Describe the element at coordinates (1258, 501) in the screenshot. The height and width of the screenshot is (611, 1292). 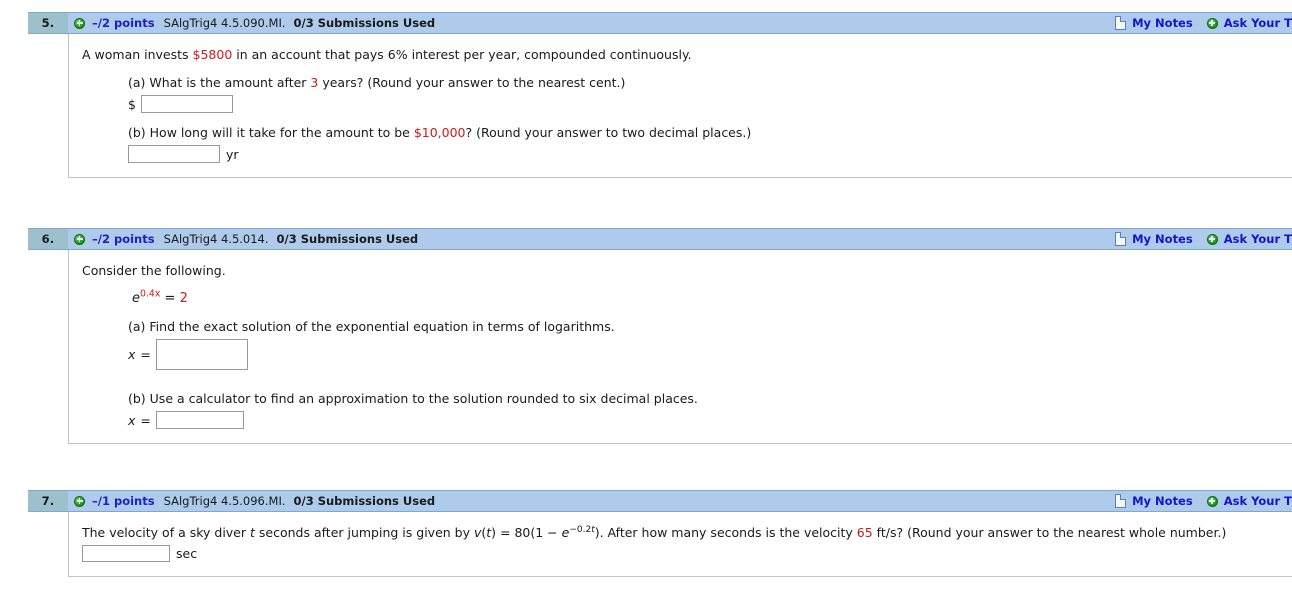
I see `ask-your-teacher-link-7: Ask Your T` at that location.